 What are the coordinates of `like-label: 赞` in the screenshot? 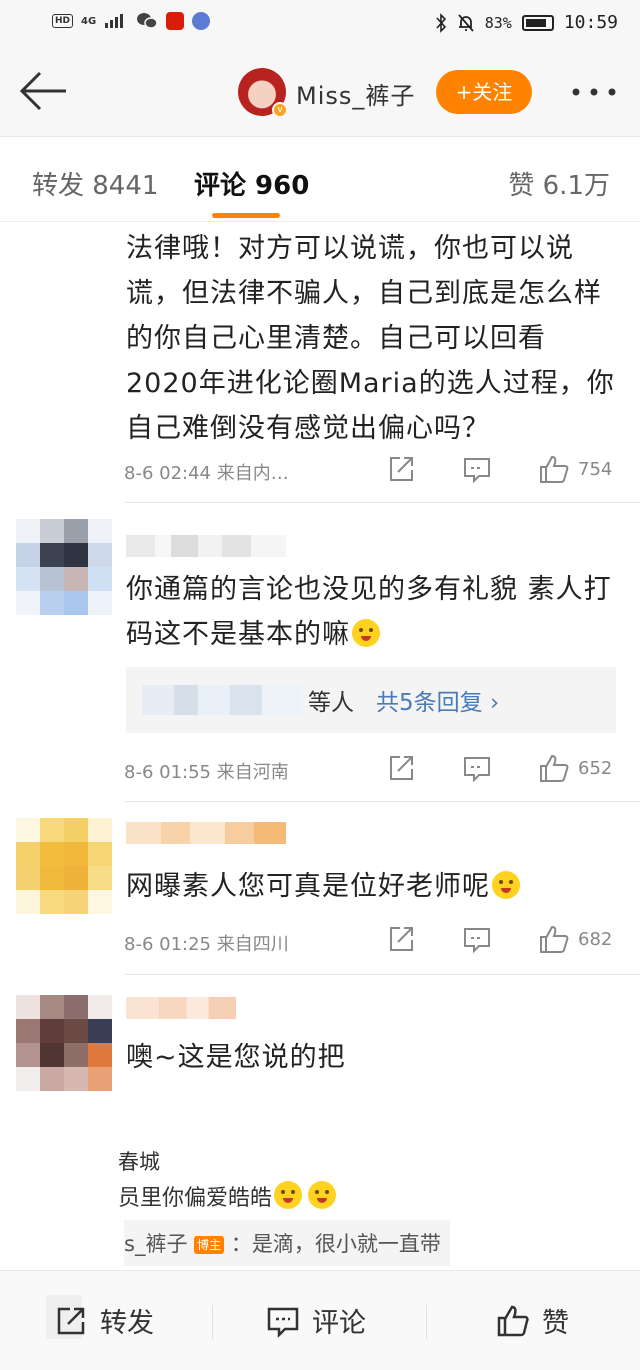 It's located at (555, 1323).